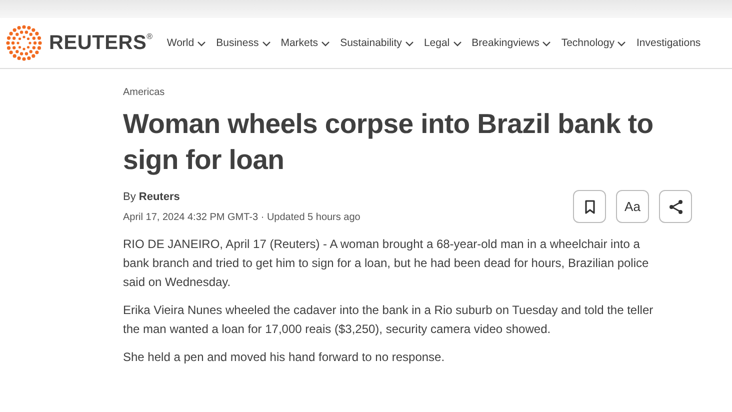  Describe the element at coordinates (443, 43) in the screenshot. I see `nav-link: Legal` at that location.